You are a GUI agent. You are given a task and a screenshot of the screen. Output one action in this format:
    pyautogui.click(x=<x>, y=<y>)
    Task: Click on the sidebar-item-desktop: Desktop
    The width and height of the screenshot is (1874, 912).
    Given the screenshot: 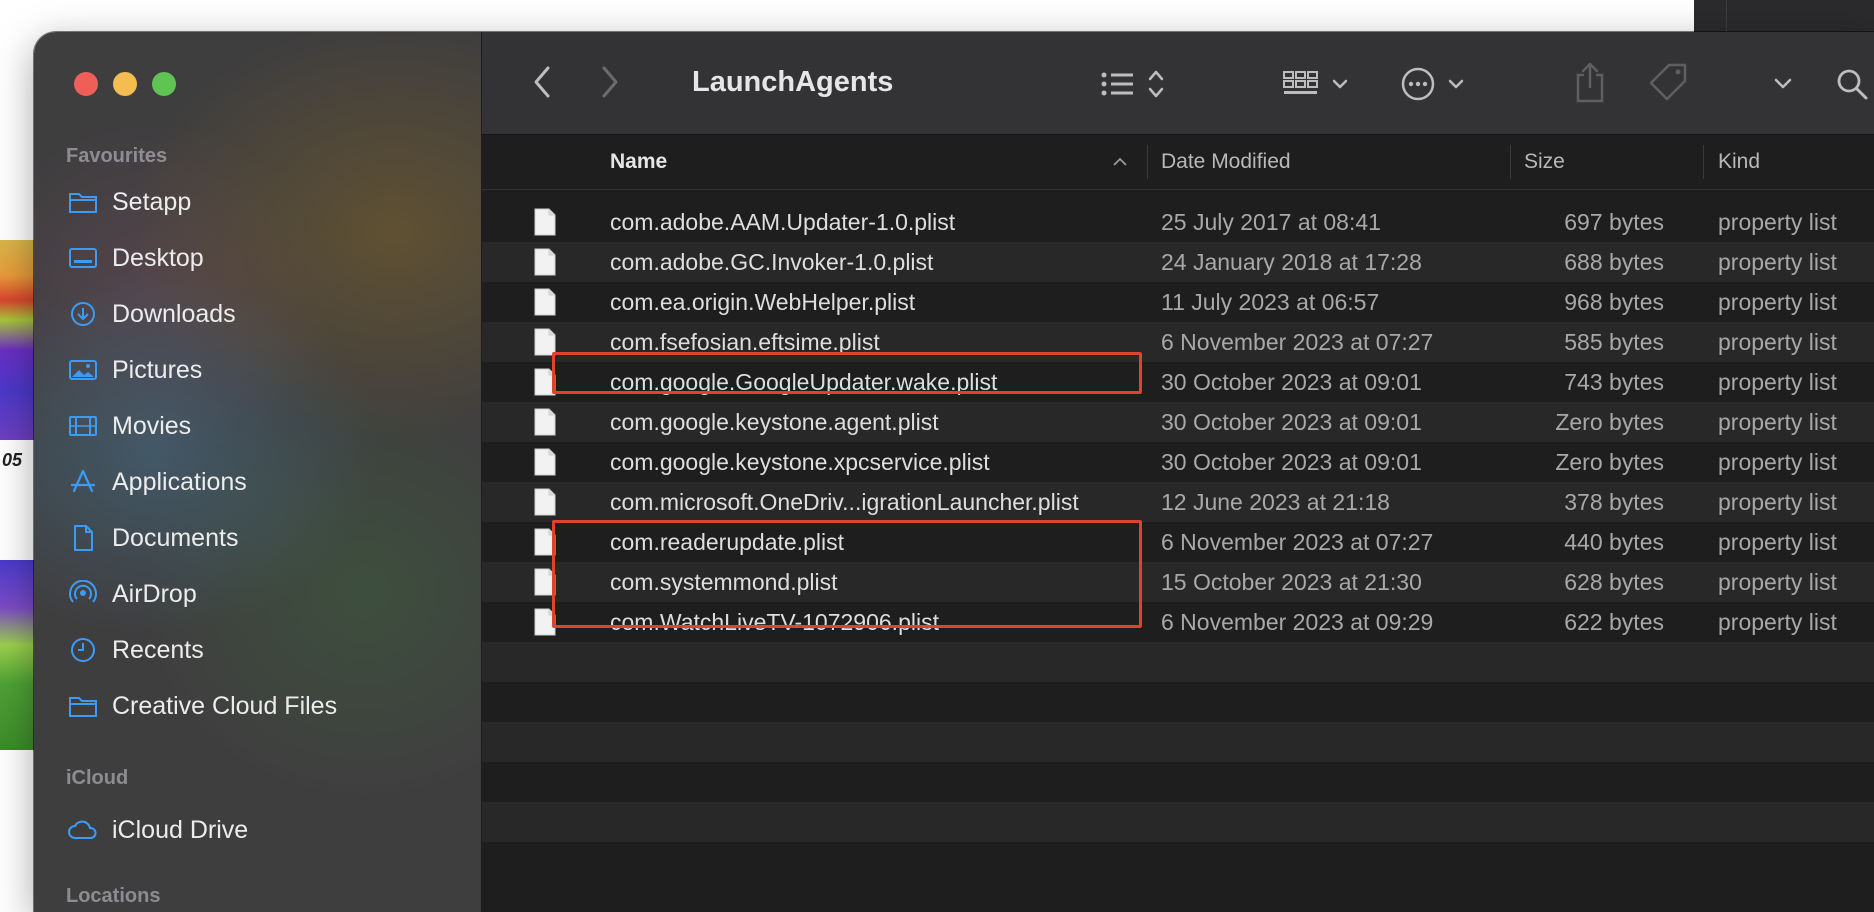 What is the action you would take?
    pyautogui.click(x=266, y=258)
    